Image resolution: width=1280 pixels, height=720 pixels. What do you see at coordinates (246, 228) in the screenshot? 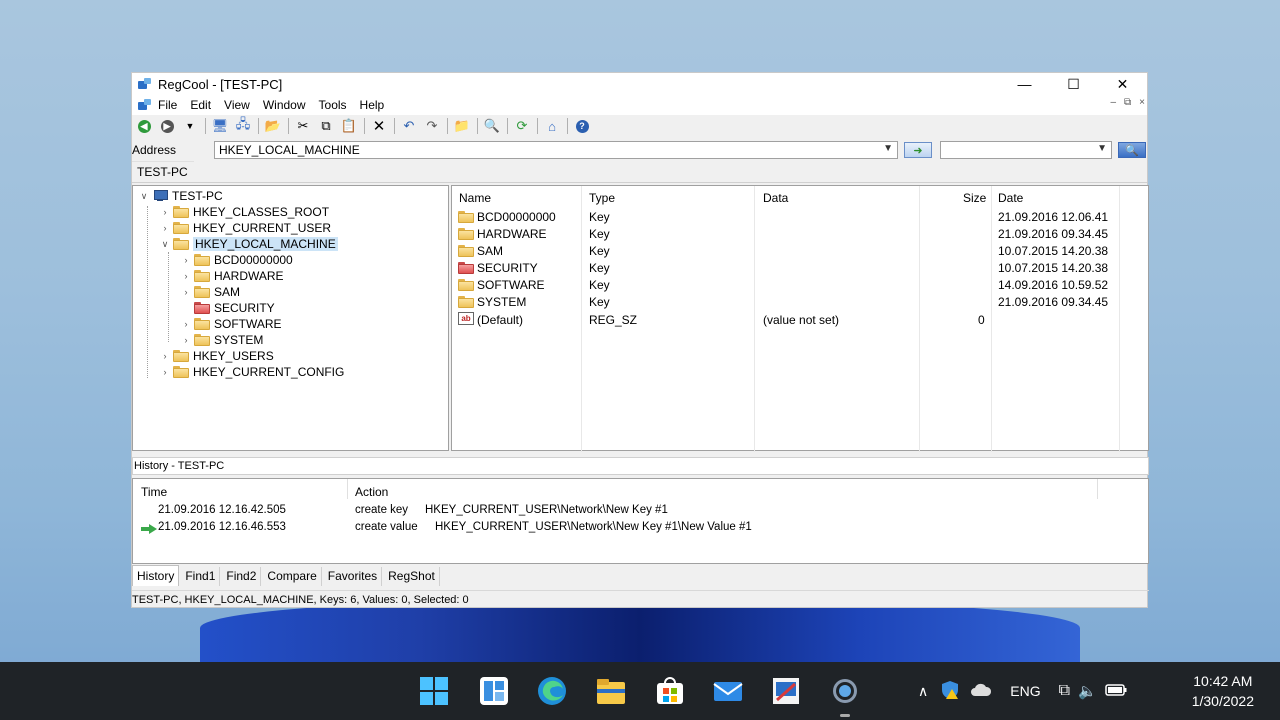
I see `tree-node-hkey-current-user: › HKEY_CURRENT_USER` at bounding box center [246, 228].